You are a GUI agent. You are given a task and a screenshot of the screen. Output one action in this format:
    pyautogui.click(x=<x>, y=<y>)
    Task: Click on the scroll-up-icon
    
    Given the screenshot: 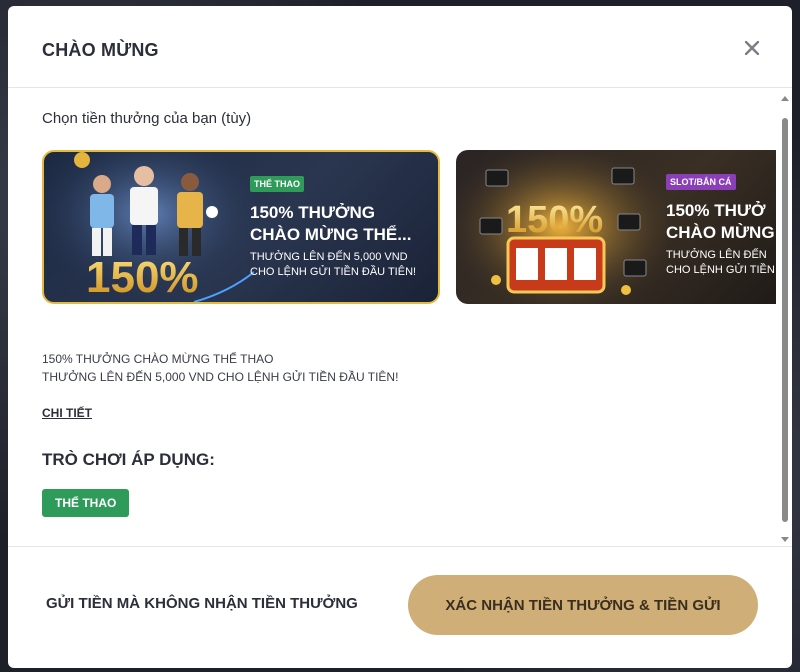 What is the action you would take?
    pyautogui.click(x=785, y=98)
    